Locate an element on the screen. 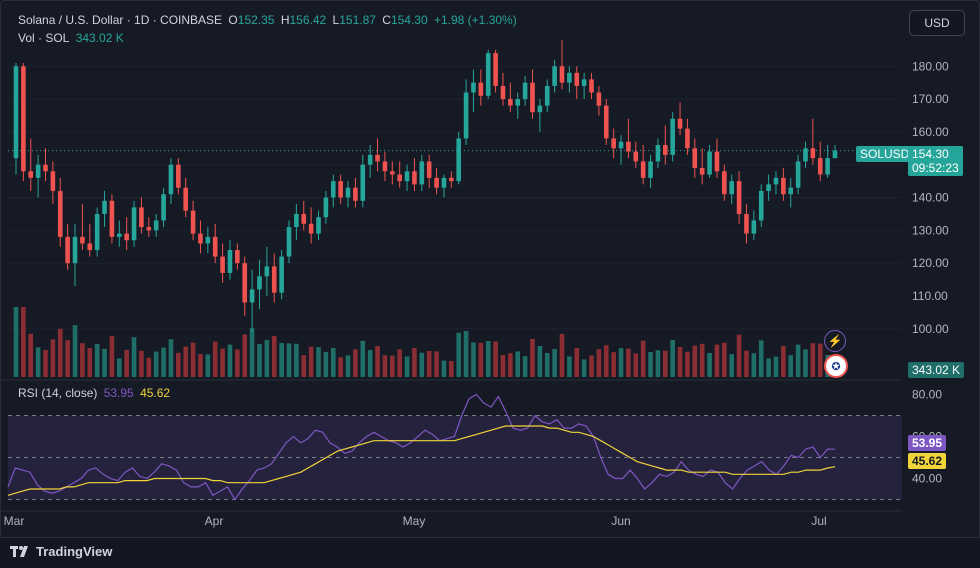  volume-bars is located at coordinates (425, 342).